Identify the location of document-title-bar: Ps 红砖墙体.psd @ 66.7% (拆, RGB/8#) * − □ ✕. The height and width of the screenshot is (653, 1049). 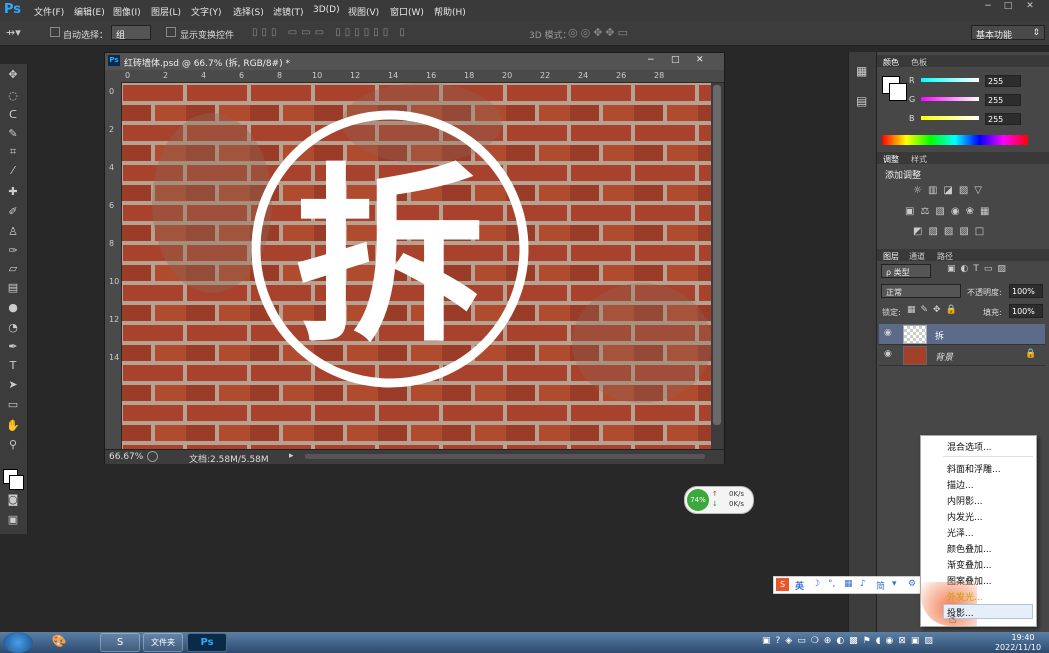
(414, 61).